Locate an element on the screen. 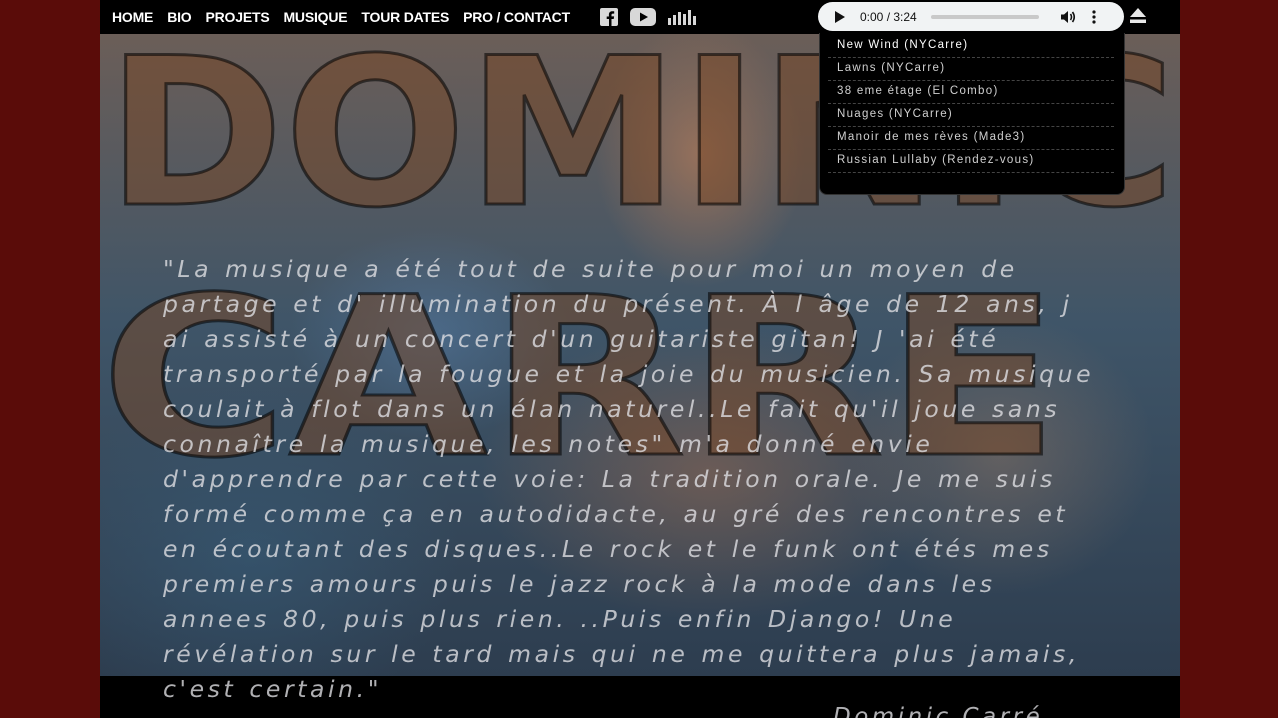 The width and height of the screenshot is (1278, 718). social-links is located at coordinates (653, 17).